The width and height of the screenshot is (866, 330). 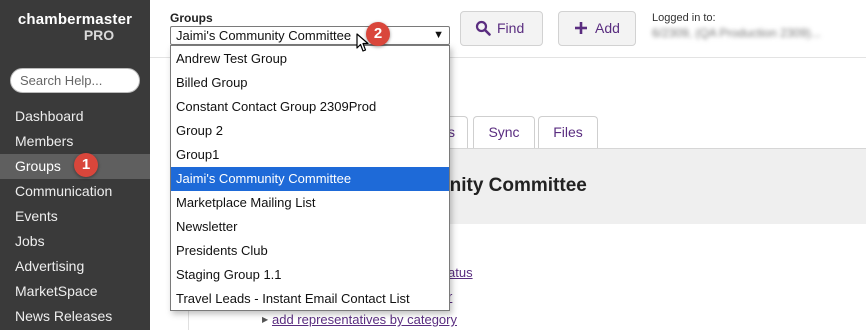 What do you see at coordinates (364, 319) in the screenshot?
I see `add-representatives-link: add representatives by category` at bounding box center [364, 319].